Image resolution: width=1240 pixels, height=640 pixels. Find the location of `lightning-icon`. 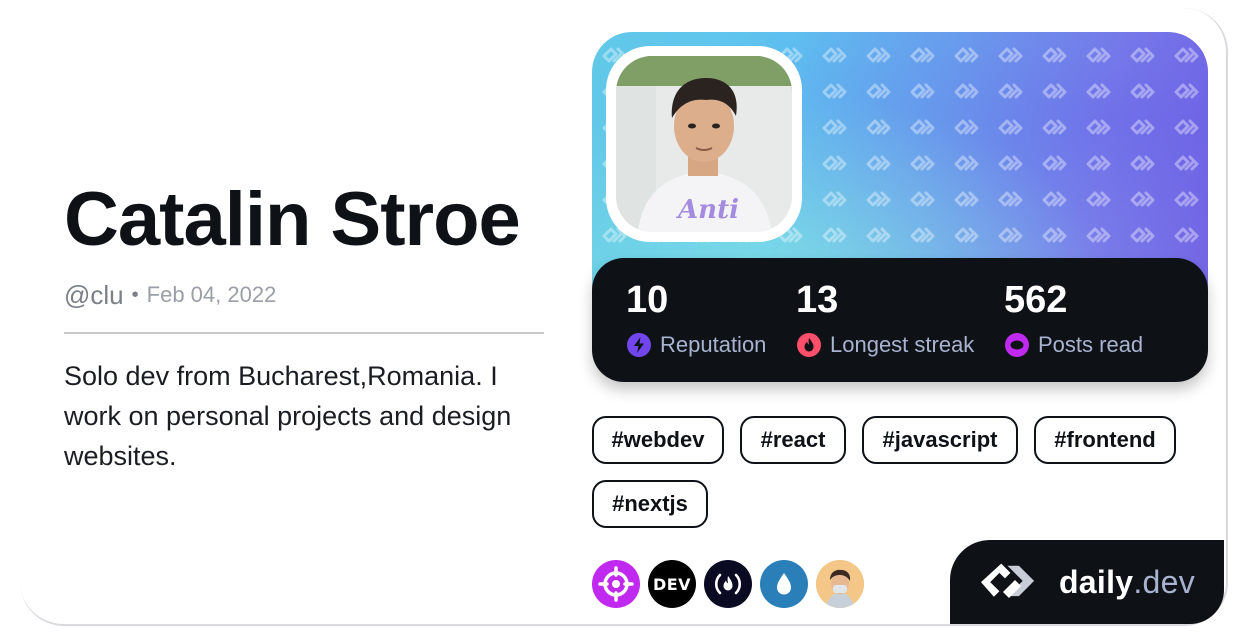

lightning-icon is located at coordinates (639, 345).